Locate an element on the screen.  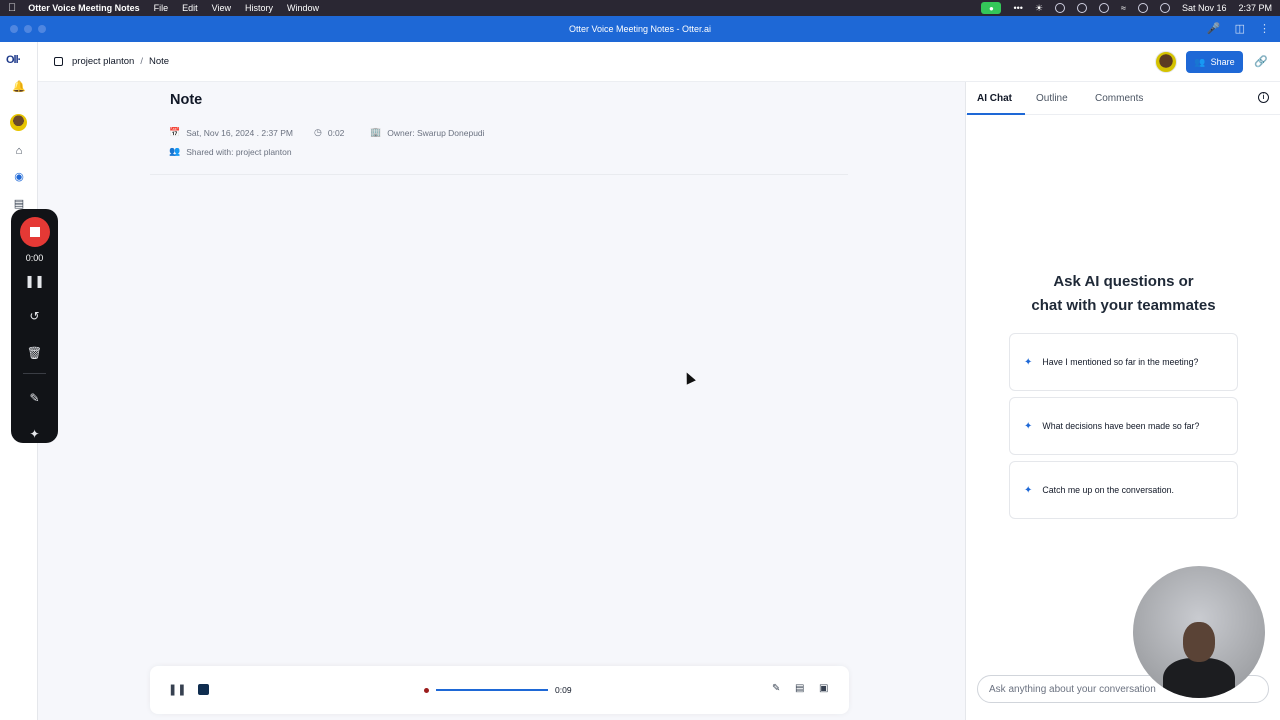
window-title: Otter Voice Meeting Notes - Otter.ai is located at coordinates (640, 29).